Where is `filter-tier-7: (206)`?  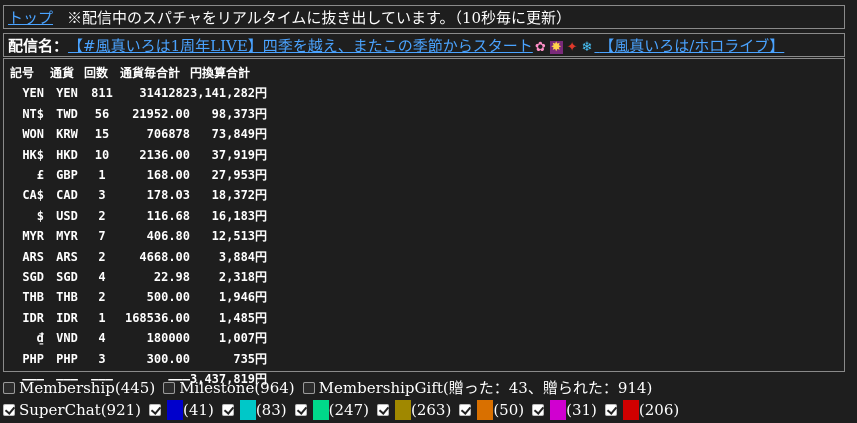 filter-tier-7: (206) is located at coordinates (641, 410).